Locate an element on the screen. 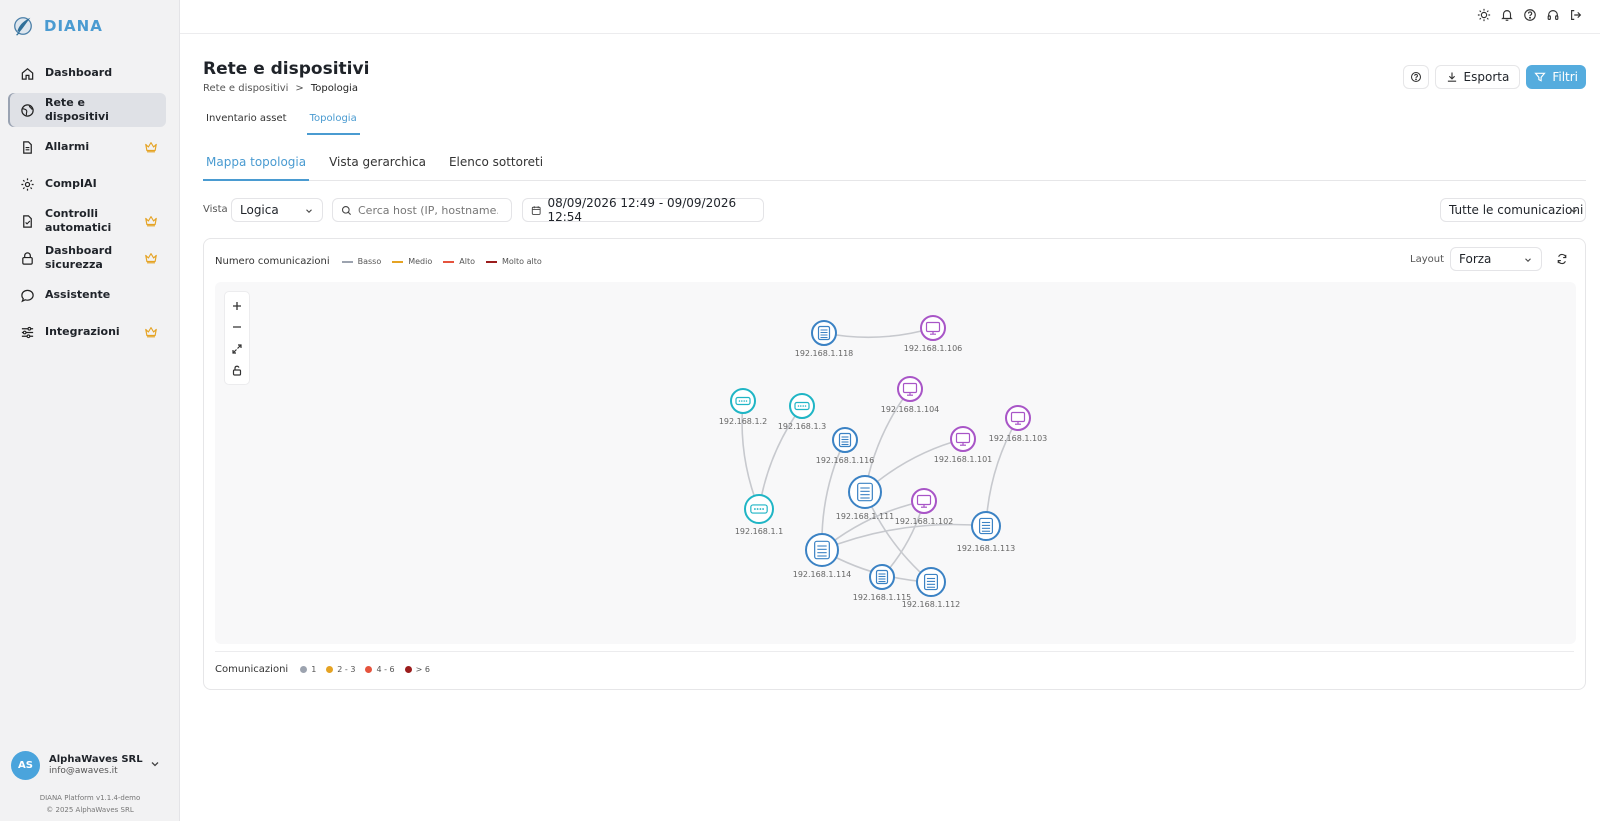  date-range-picker: 08/09/2026 12:49 - 09/09/2026 12:54 is located at coordinates (643, 210).